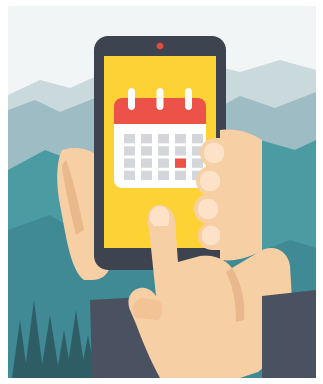 The width and height of the screenshot is (323, 384). I want to click on thumb, so click(147, 309).